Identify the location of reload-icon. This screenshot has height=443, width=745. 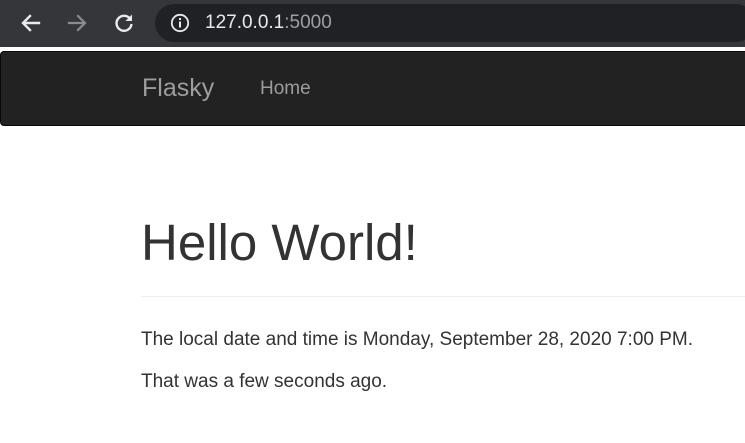
(124, 23).